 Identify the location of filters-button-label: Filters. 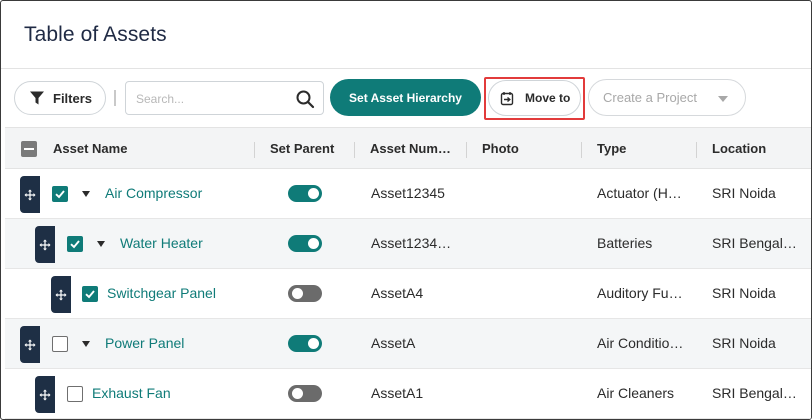
(73, 98).